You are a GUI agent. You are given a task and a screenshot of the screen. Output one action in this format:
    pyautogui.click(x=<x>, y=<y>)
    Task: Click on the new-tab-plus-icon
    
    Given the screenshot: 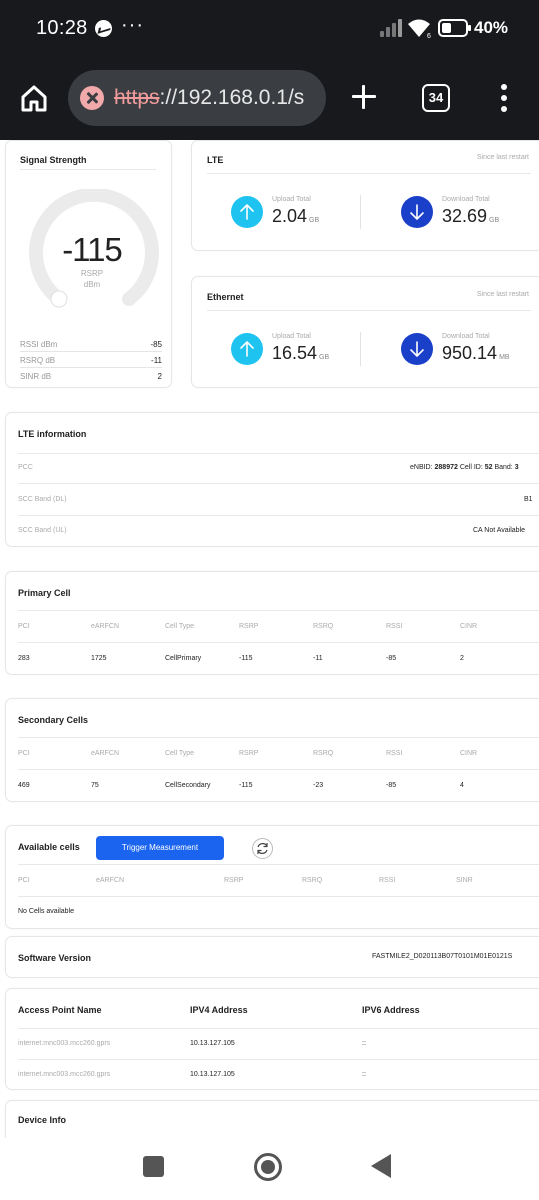 What is the action you would take?
    pyautogui.click(x=364, y=97)
    